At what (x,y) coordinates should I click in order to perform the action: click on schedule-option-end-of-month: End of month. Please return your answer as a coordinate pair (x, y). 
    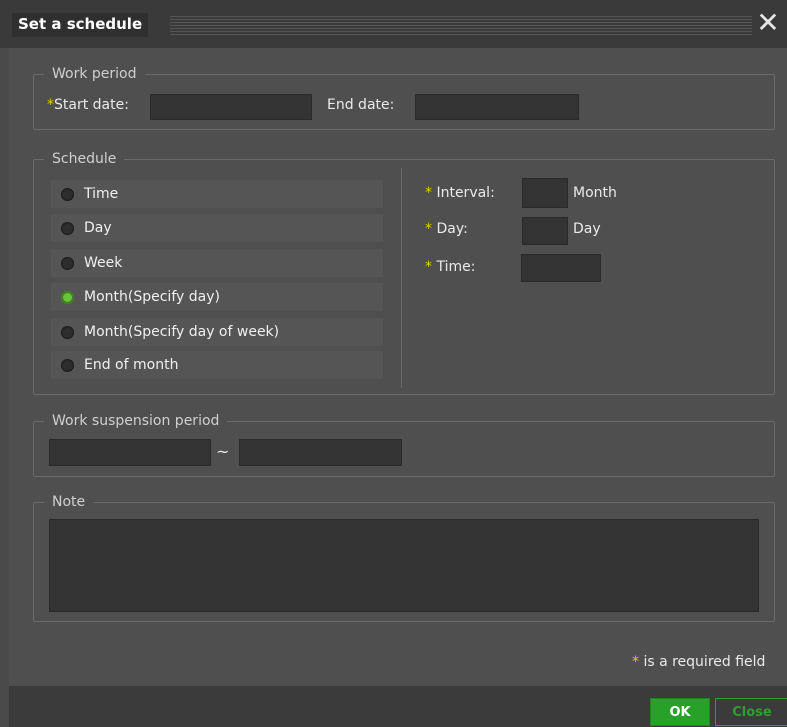
    Looking at the image, I should click on (217, 365).